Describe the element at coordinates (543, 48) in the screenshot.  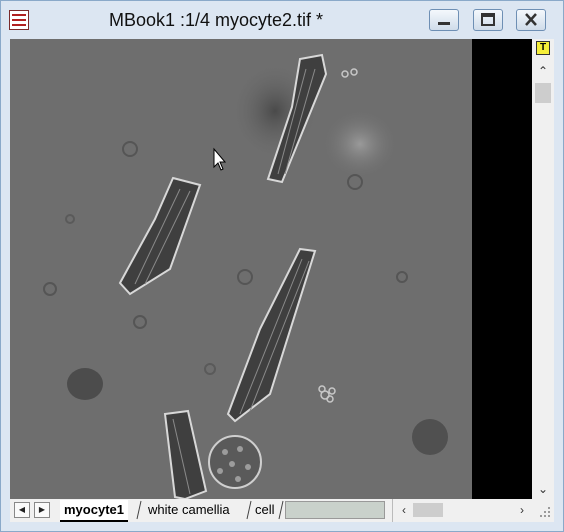
I see `text-tool-button: T` at that location.